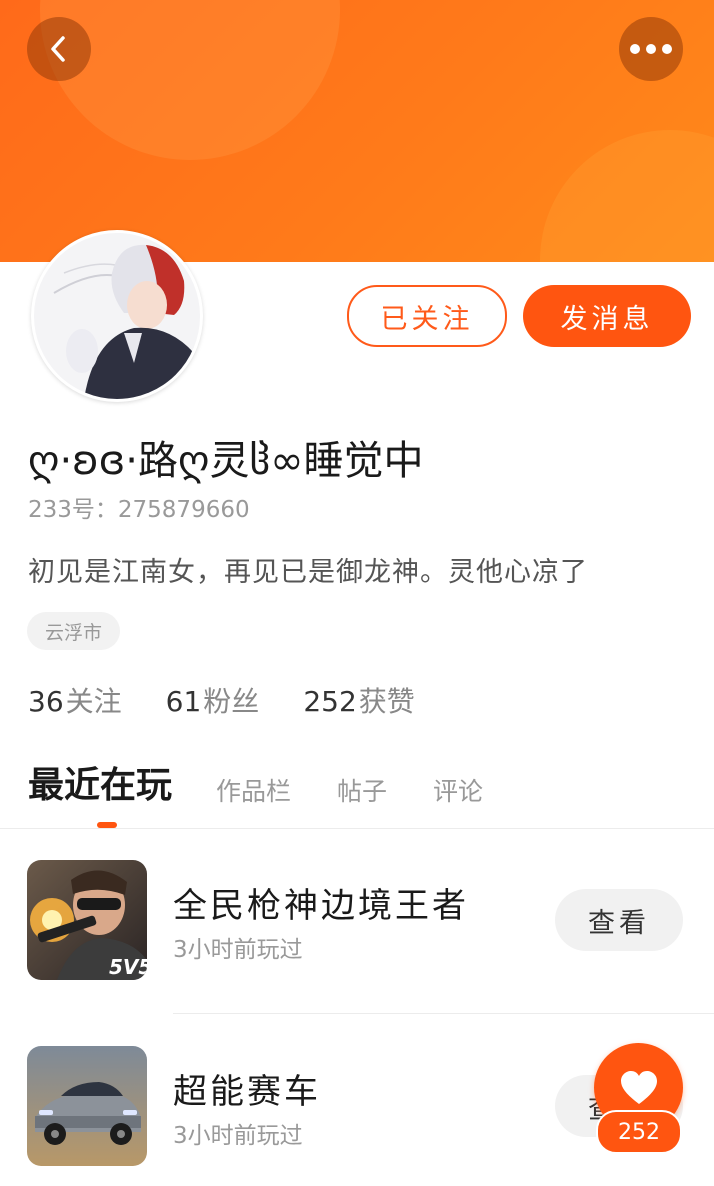 This screenshot has height=1186, width=714. I want to click on location-label: 云浮市, so click(74, 632).